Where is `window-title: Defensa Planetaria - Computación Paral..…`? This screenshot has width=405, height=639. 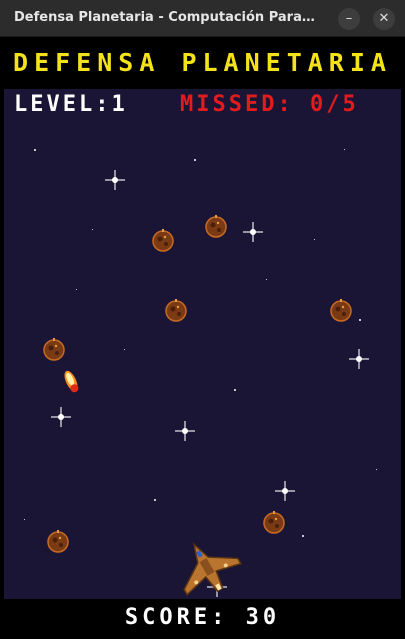
window-title: Defensa Planetaria - Computación Paral..… is located at coordinates (166, 17).